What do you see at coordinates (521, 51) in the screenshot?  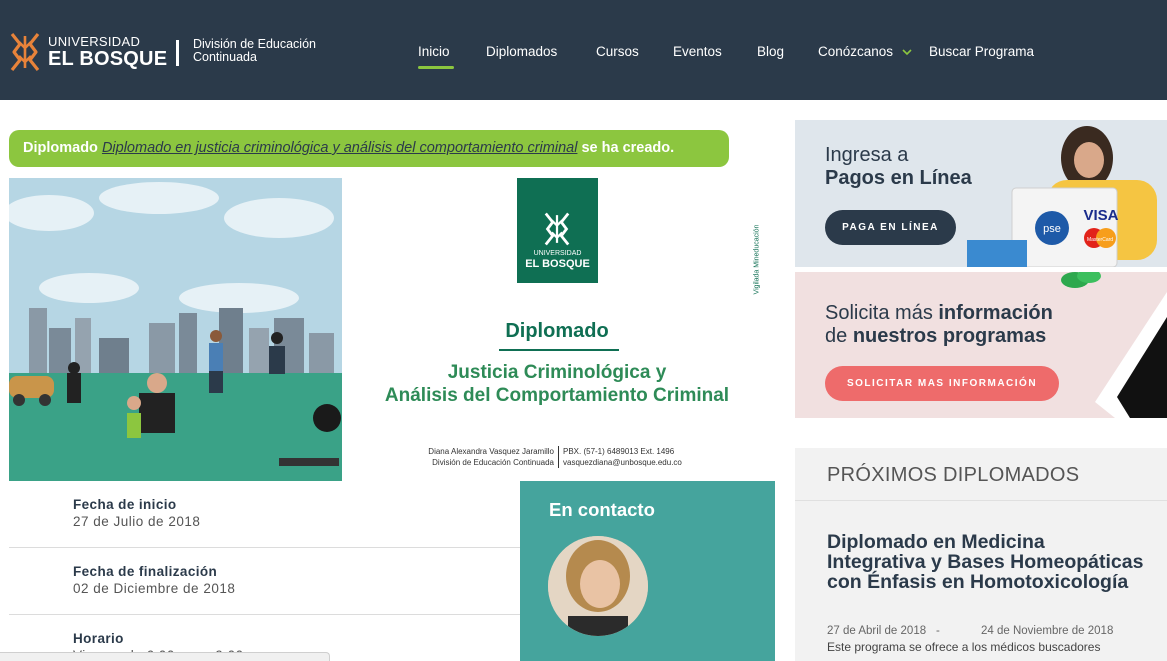 I see `nav-diplomados: Diplomados` at bounding box center [521, 51].